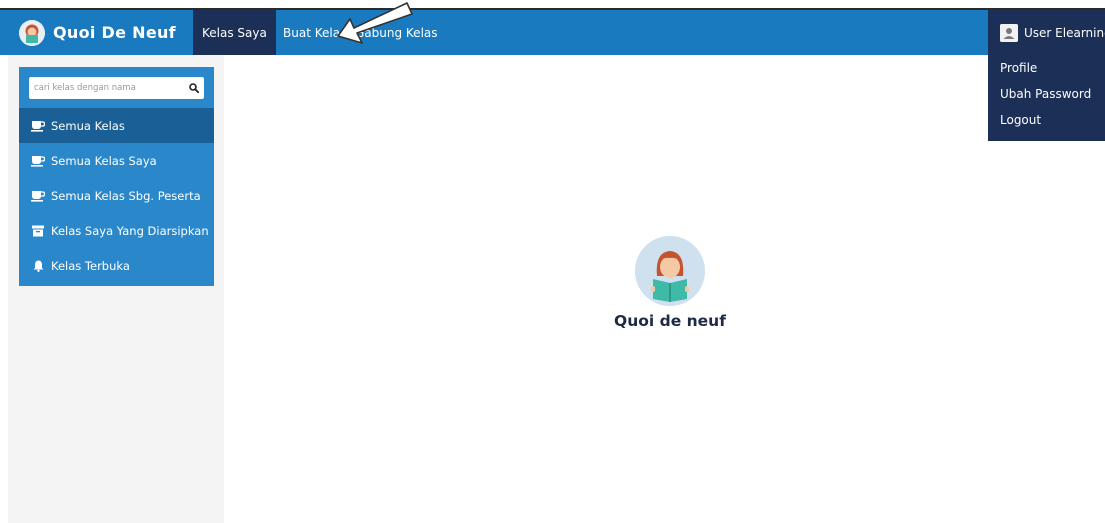 Image resolution: width=1105 pixels, height=523 pixels. What do you see at coordinates (32, 32) in the screenshot?
I see `brand-logo-icon` at bounding box center [32, 32].